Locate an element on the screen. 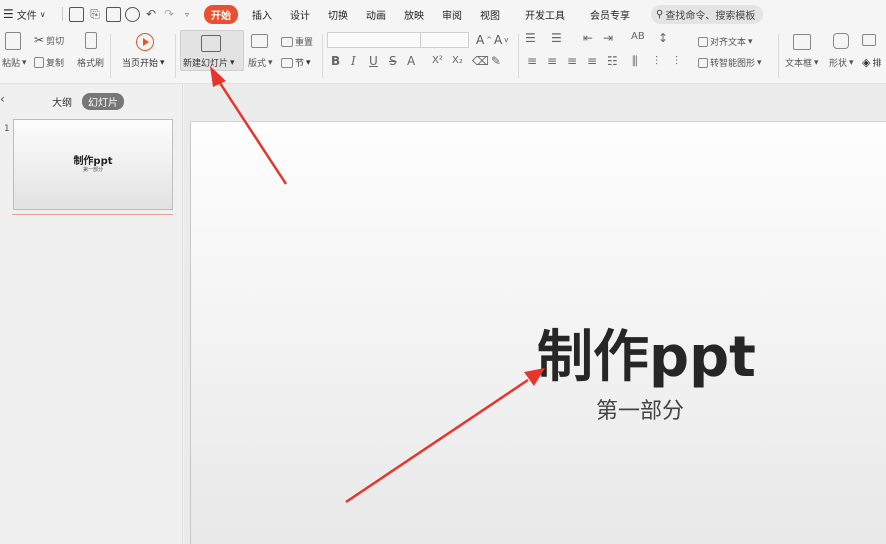 This screenshot has width=886, height=544. tab-home: 开始 is located at coordinates (221, 14).